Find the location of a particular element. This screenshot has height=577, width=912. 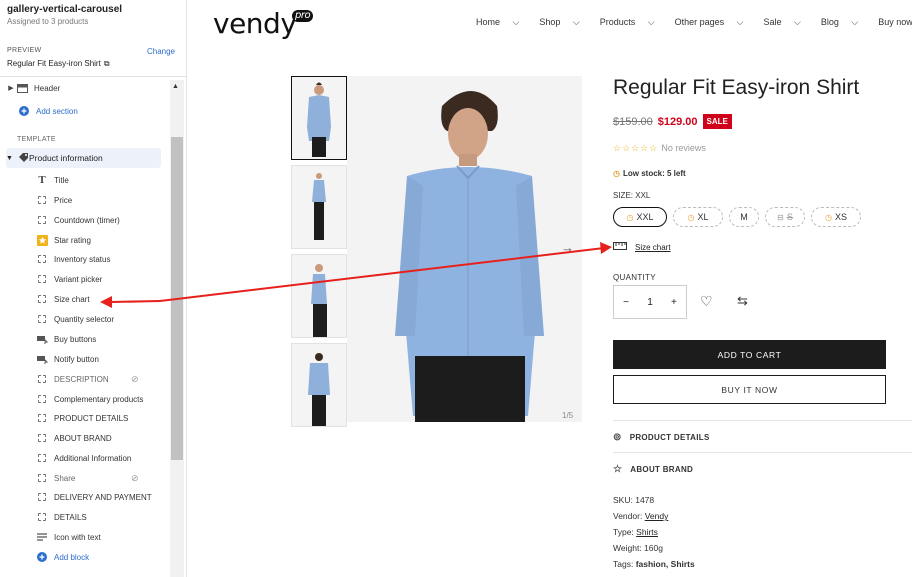

type-link: Shirts is located at coordinates (647, 532).